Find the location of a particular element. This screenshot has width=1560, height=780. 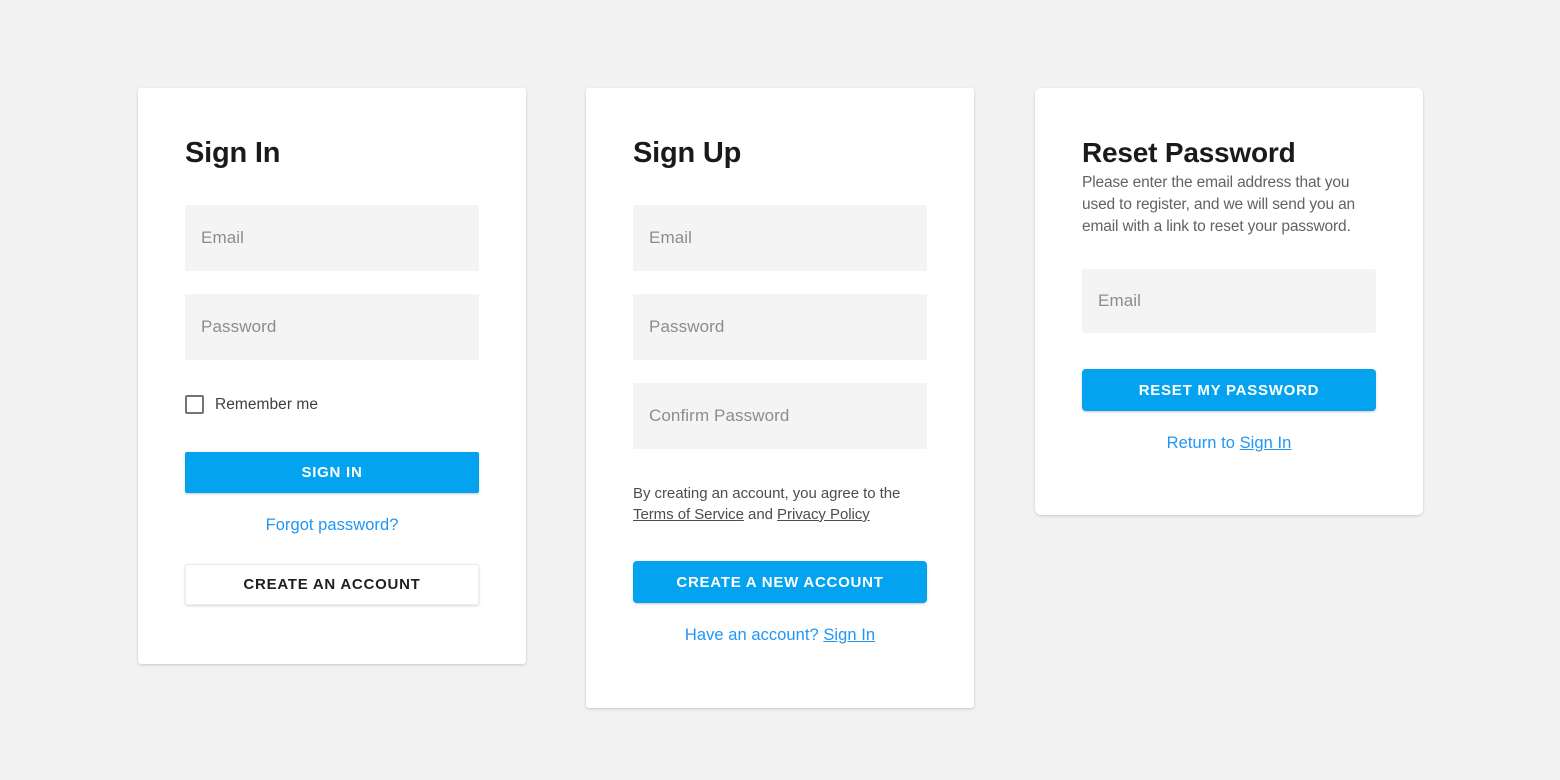

reset-sign-in-link: Sign In is located at coordinates (1266, 443).